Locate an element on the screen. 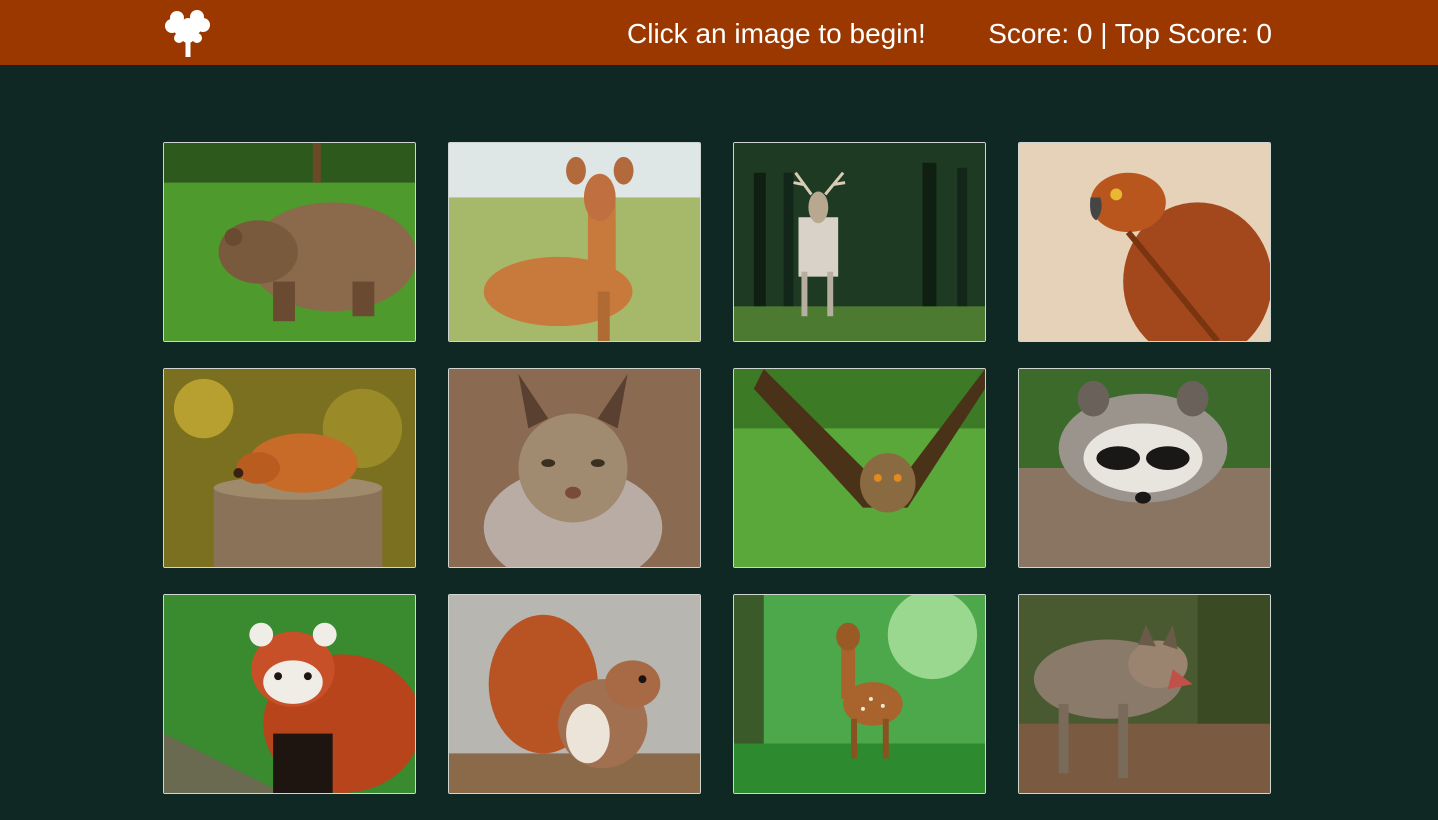 This screenshot has height=820, width=1438. image-card-bear: bear is located at coordinates (289, 242).